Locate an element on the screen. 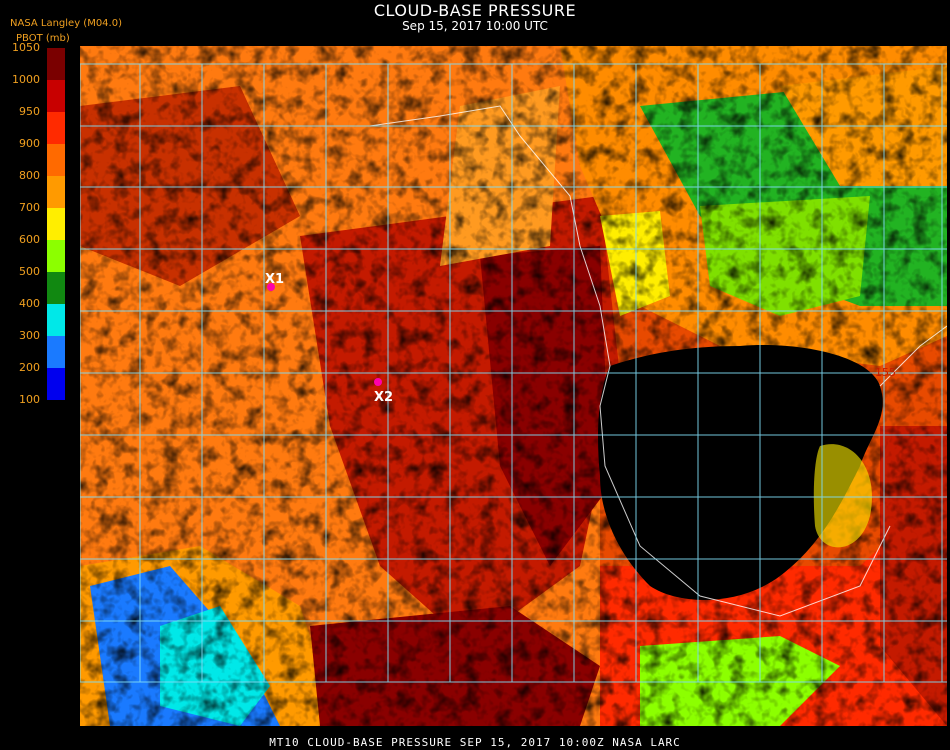 The height and width of the screenshot is (750, 950). legend-tick: 100 is located at coordinates (29, 399).